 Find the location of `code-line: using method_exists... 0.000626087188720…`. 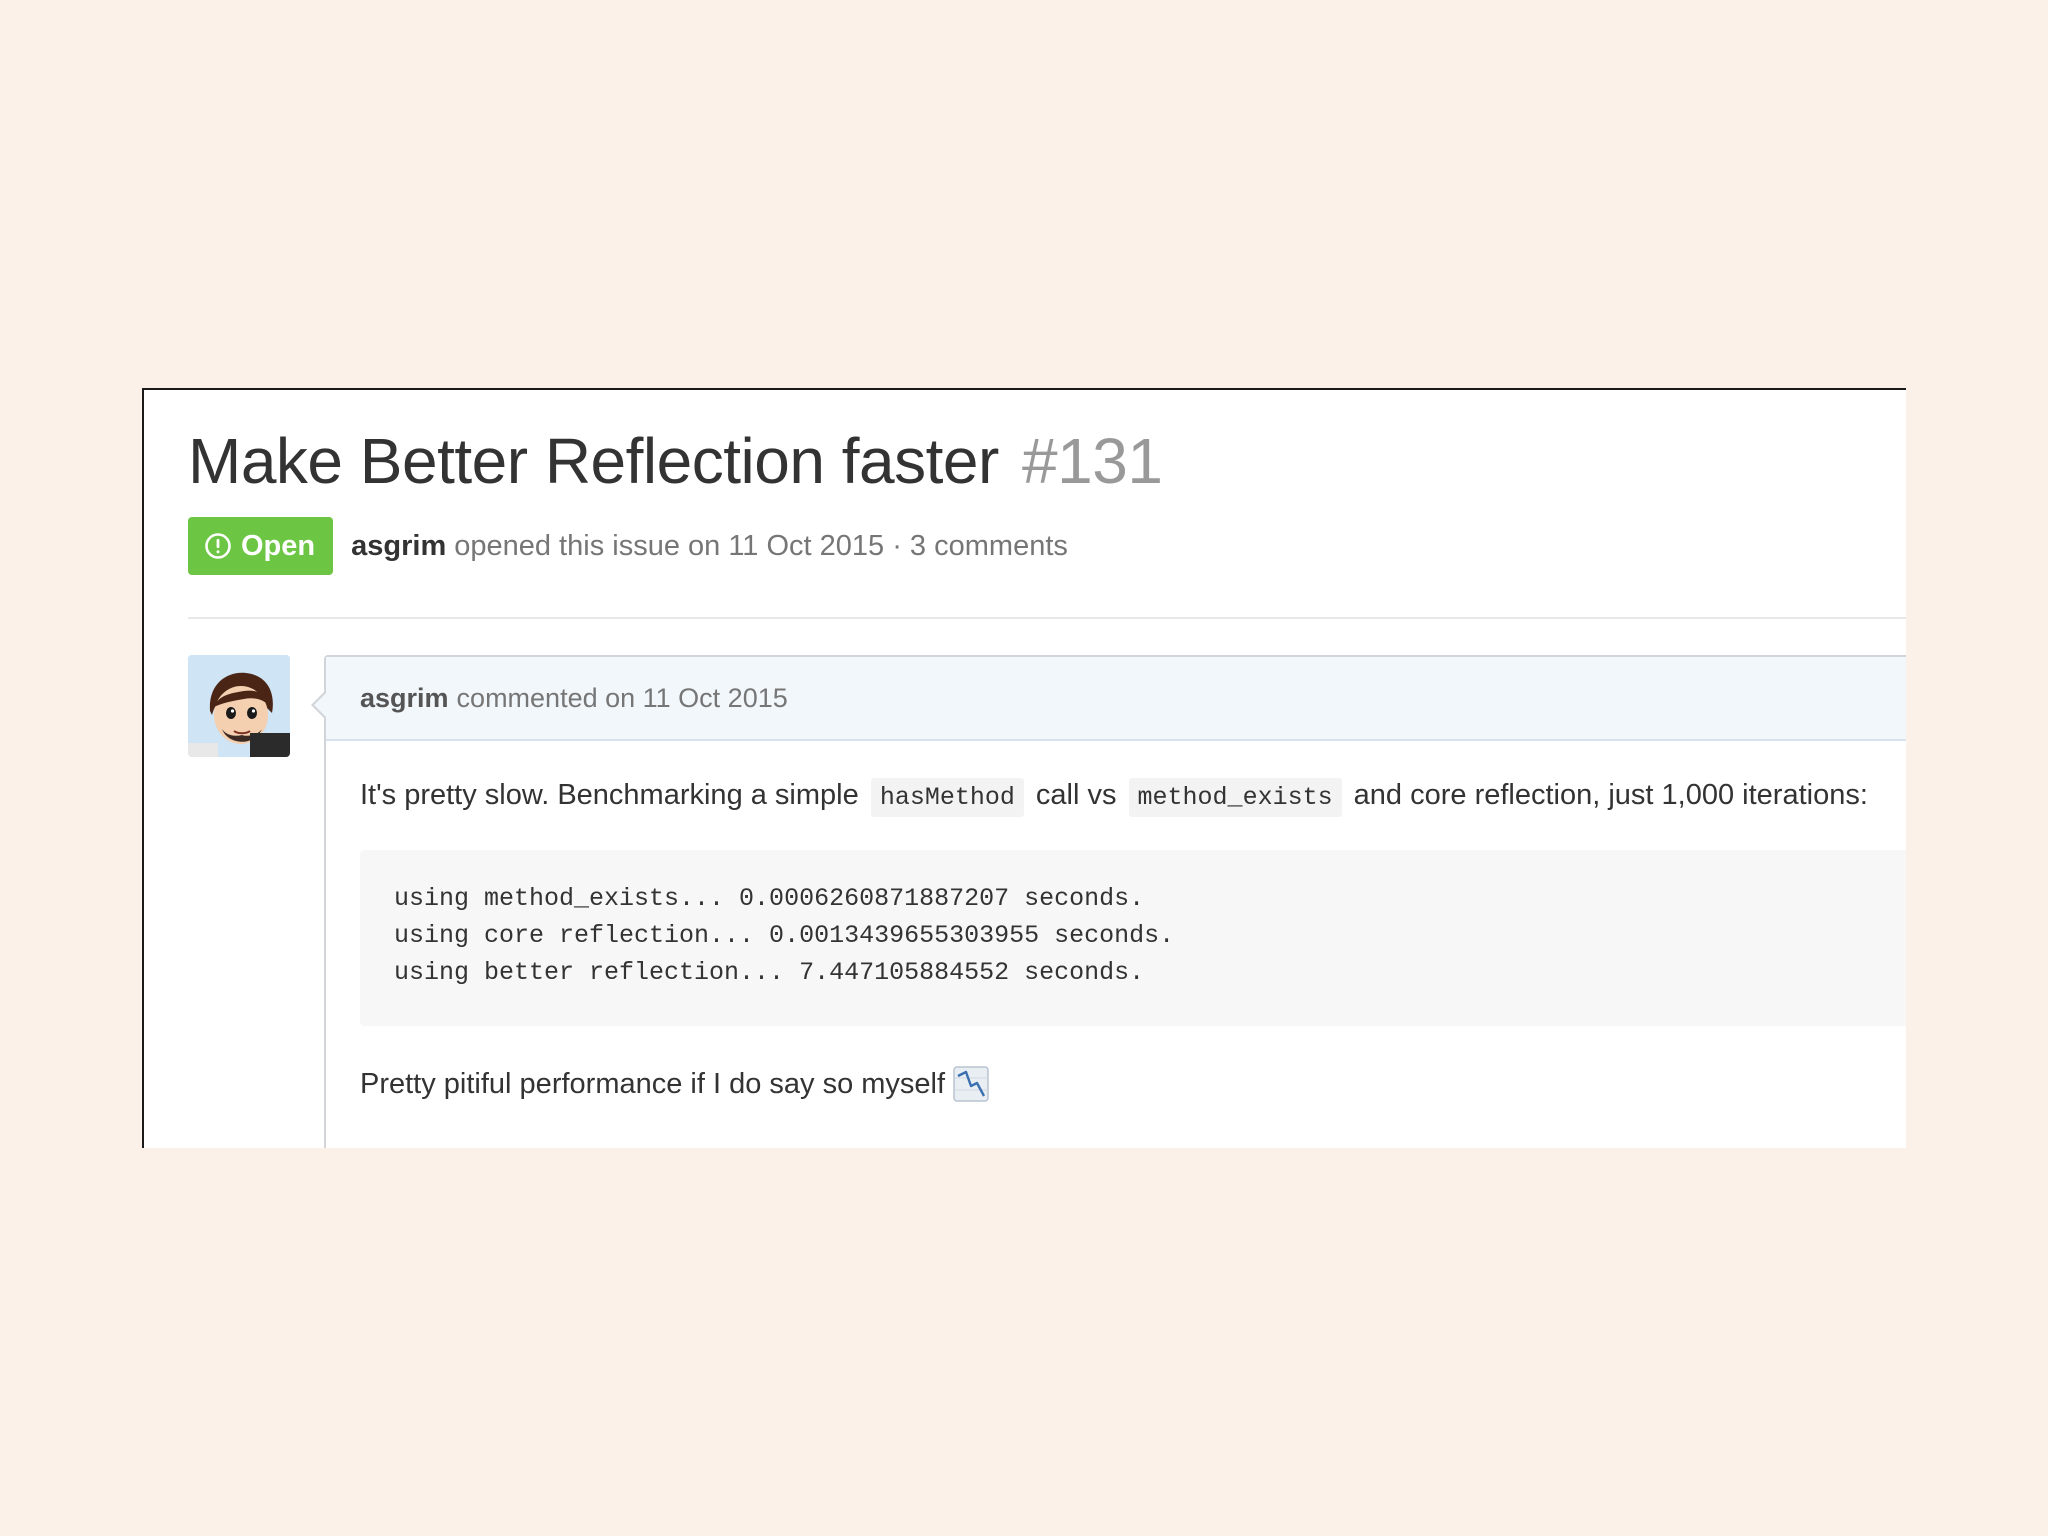

code-line: using method_exists... 0.000626087188720… is located at coordinates (769, 898).